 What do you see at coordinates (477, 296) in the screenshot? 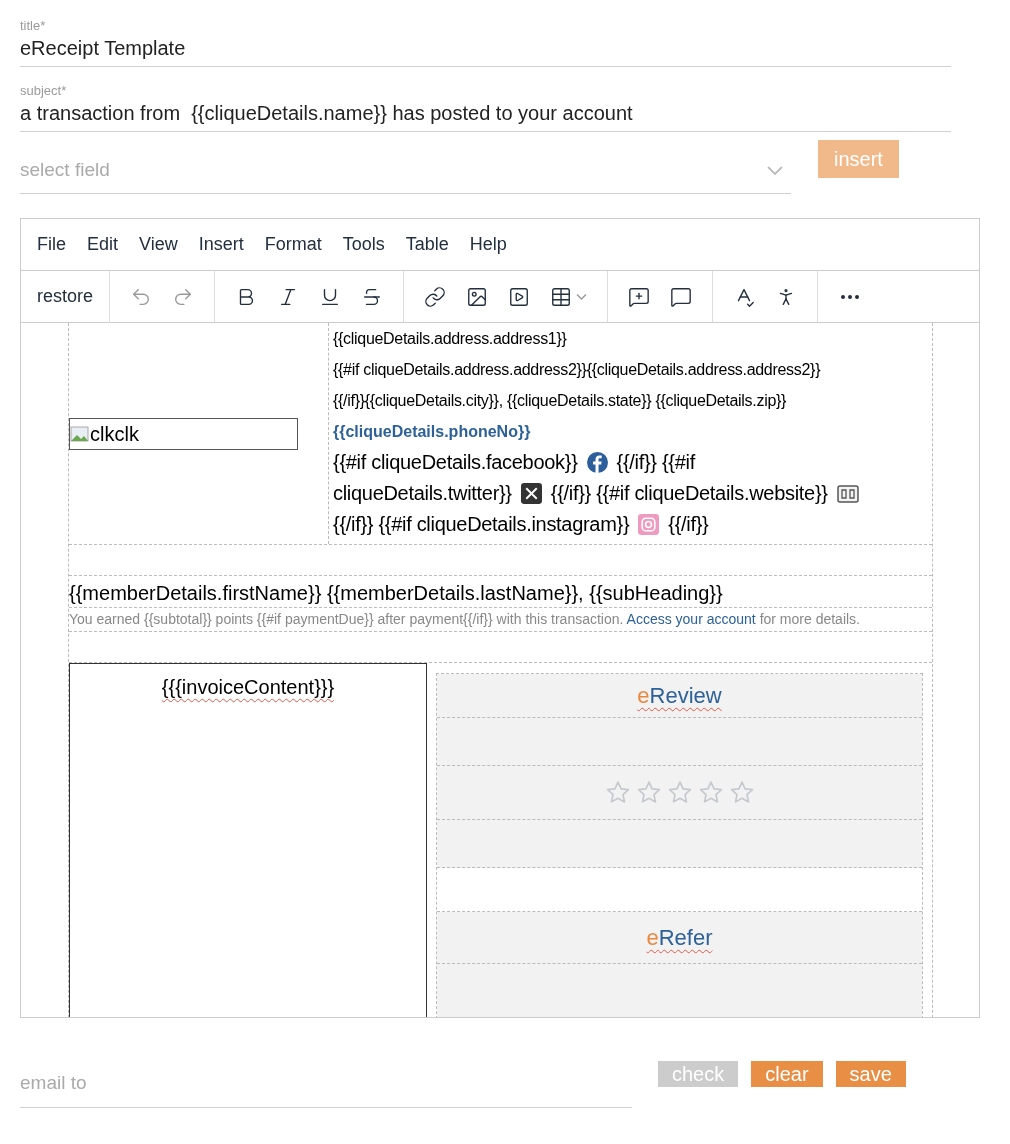
I see `image-icon` at bounding box center [477, 296].